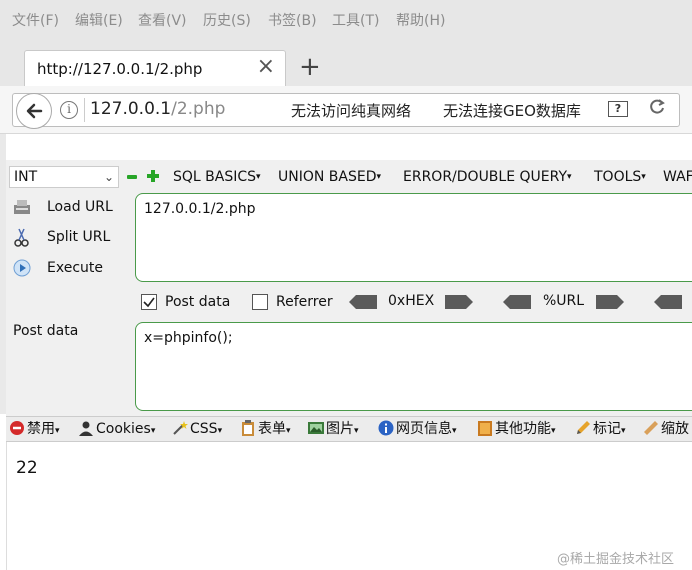 The width and height of the screenshot is (692, 570). I want to click on tab-current: http://127.0.0.1/2.php ×, so click(155, 68).